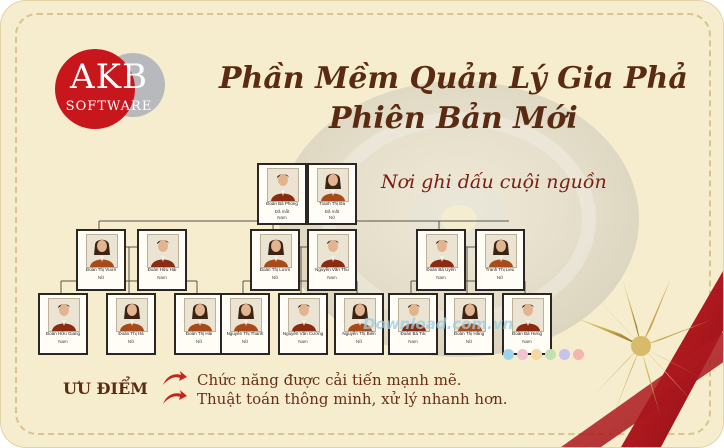  What do you see at coordinates (352, 399) in the screenshot?
I see `advantage-item-2: Thuật toán thông minh, xử lý nhanh hơn.` at bounding box center [352, 399].